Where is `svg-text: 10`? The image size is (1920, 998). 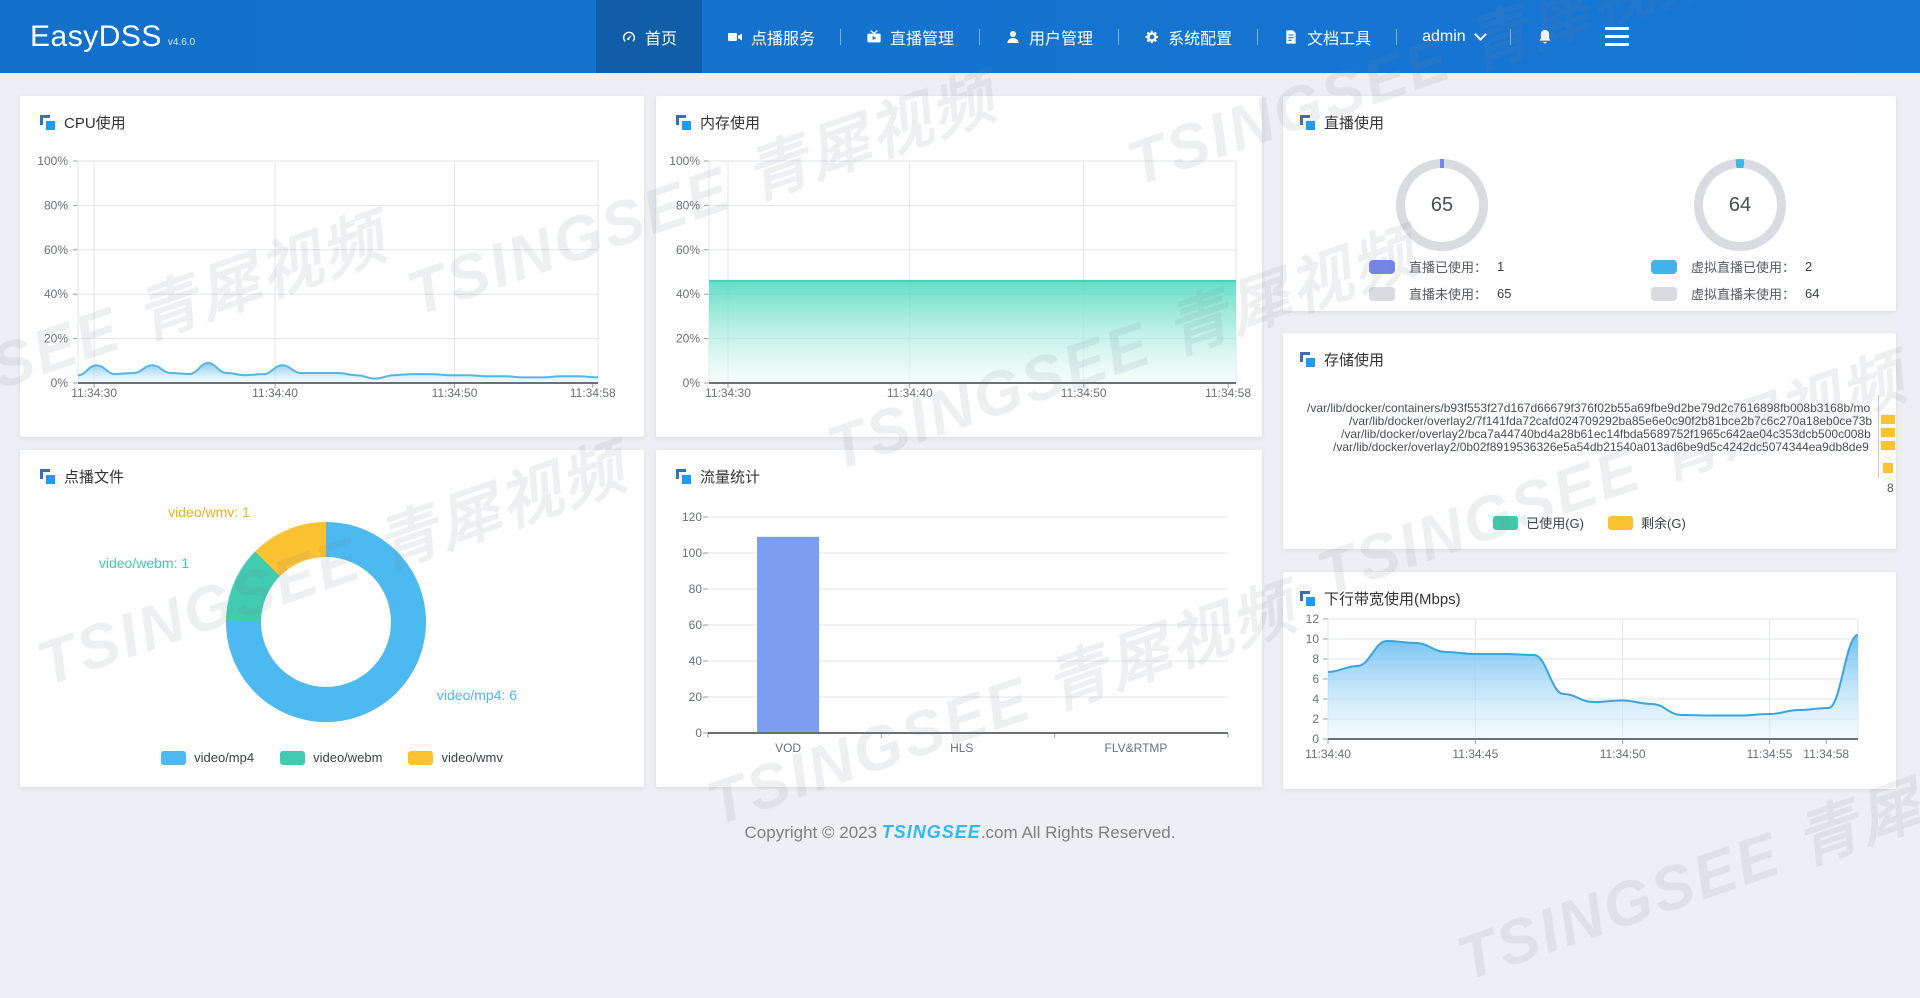 svg-text: 10 is located at coordinates (1313, 639).